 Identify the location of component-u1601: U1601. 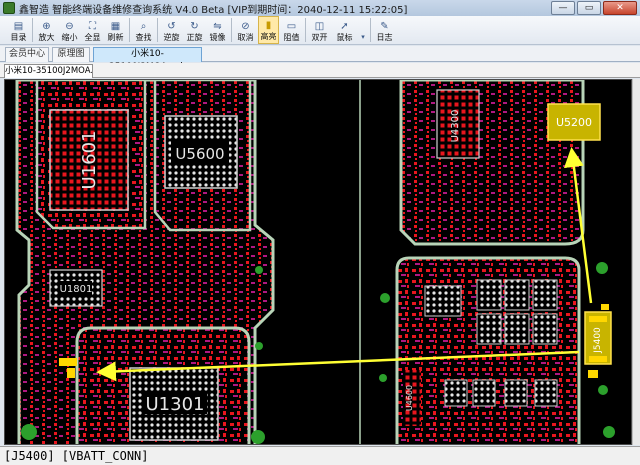
(89, 160).